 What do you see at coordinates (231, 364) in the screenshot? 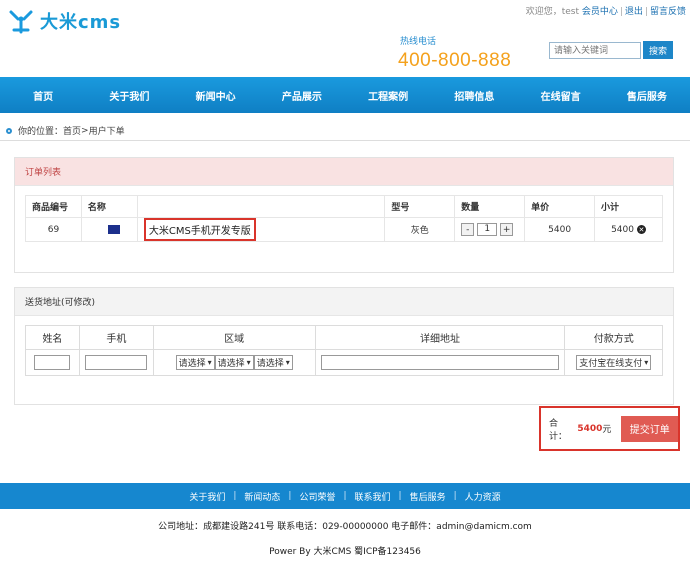
I see `city-select-value: 请选择` at bounding box center [231, 364].